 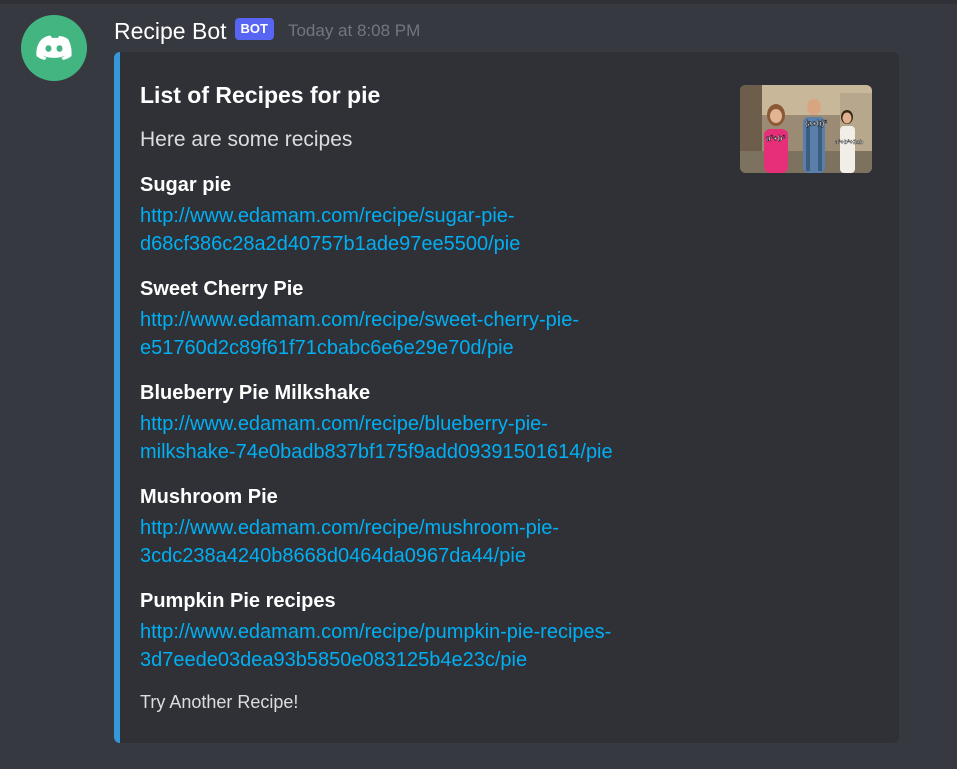 What do you see at coordinates (327, 348) in the screenshot?
I see `recipe-link-line: e51760d2c89f61f71cbabc6e6e29e70d/pie` at bounding box center [327, 348].